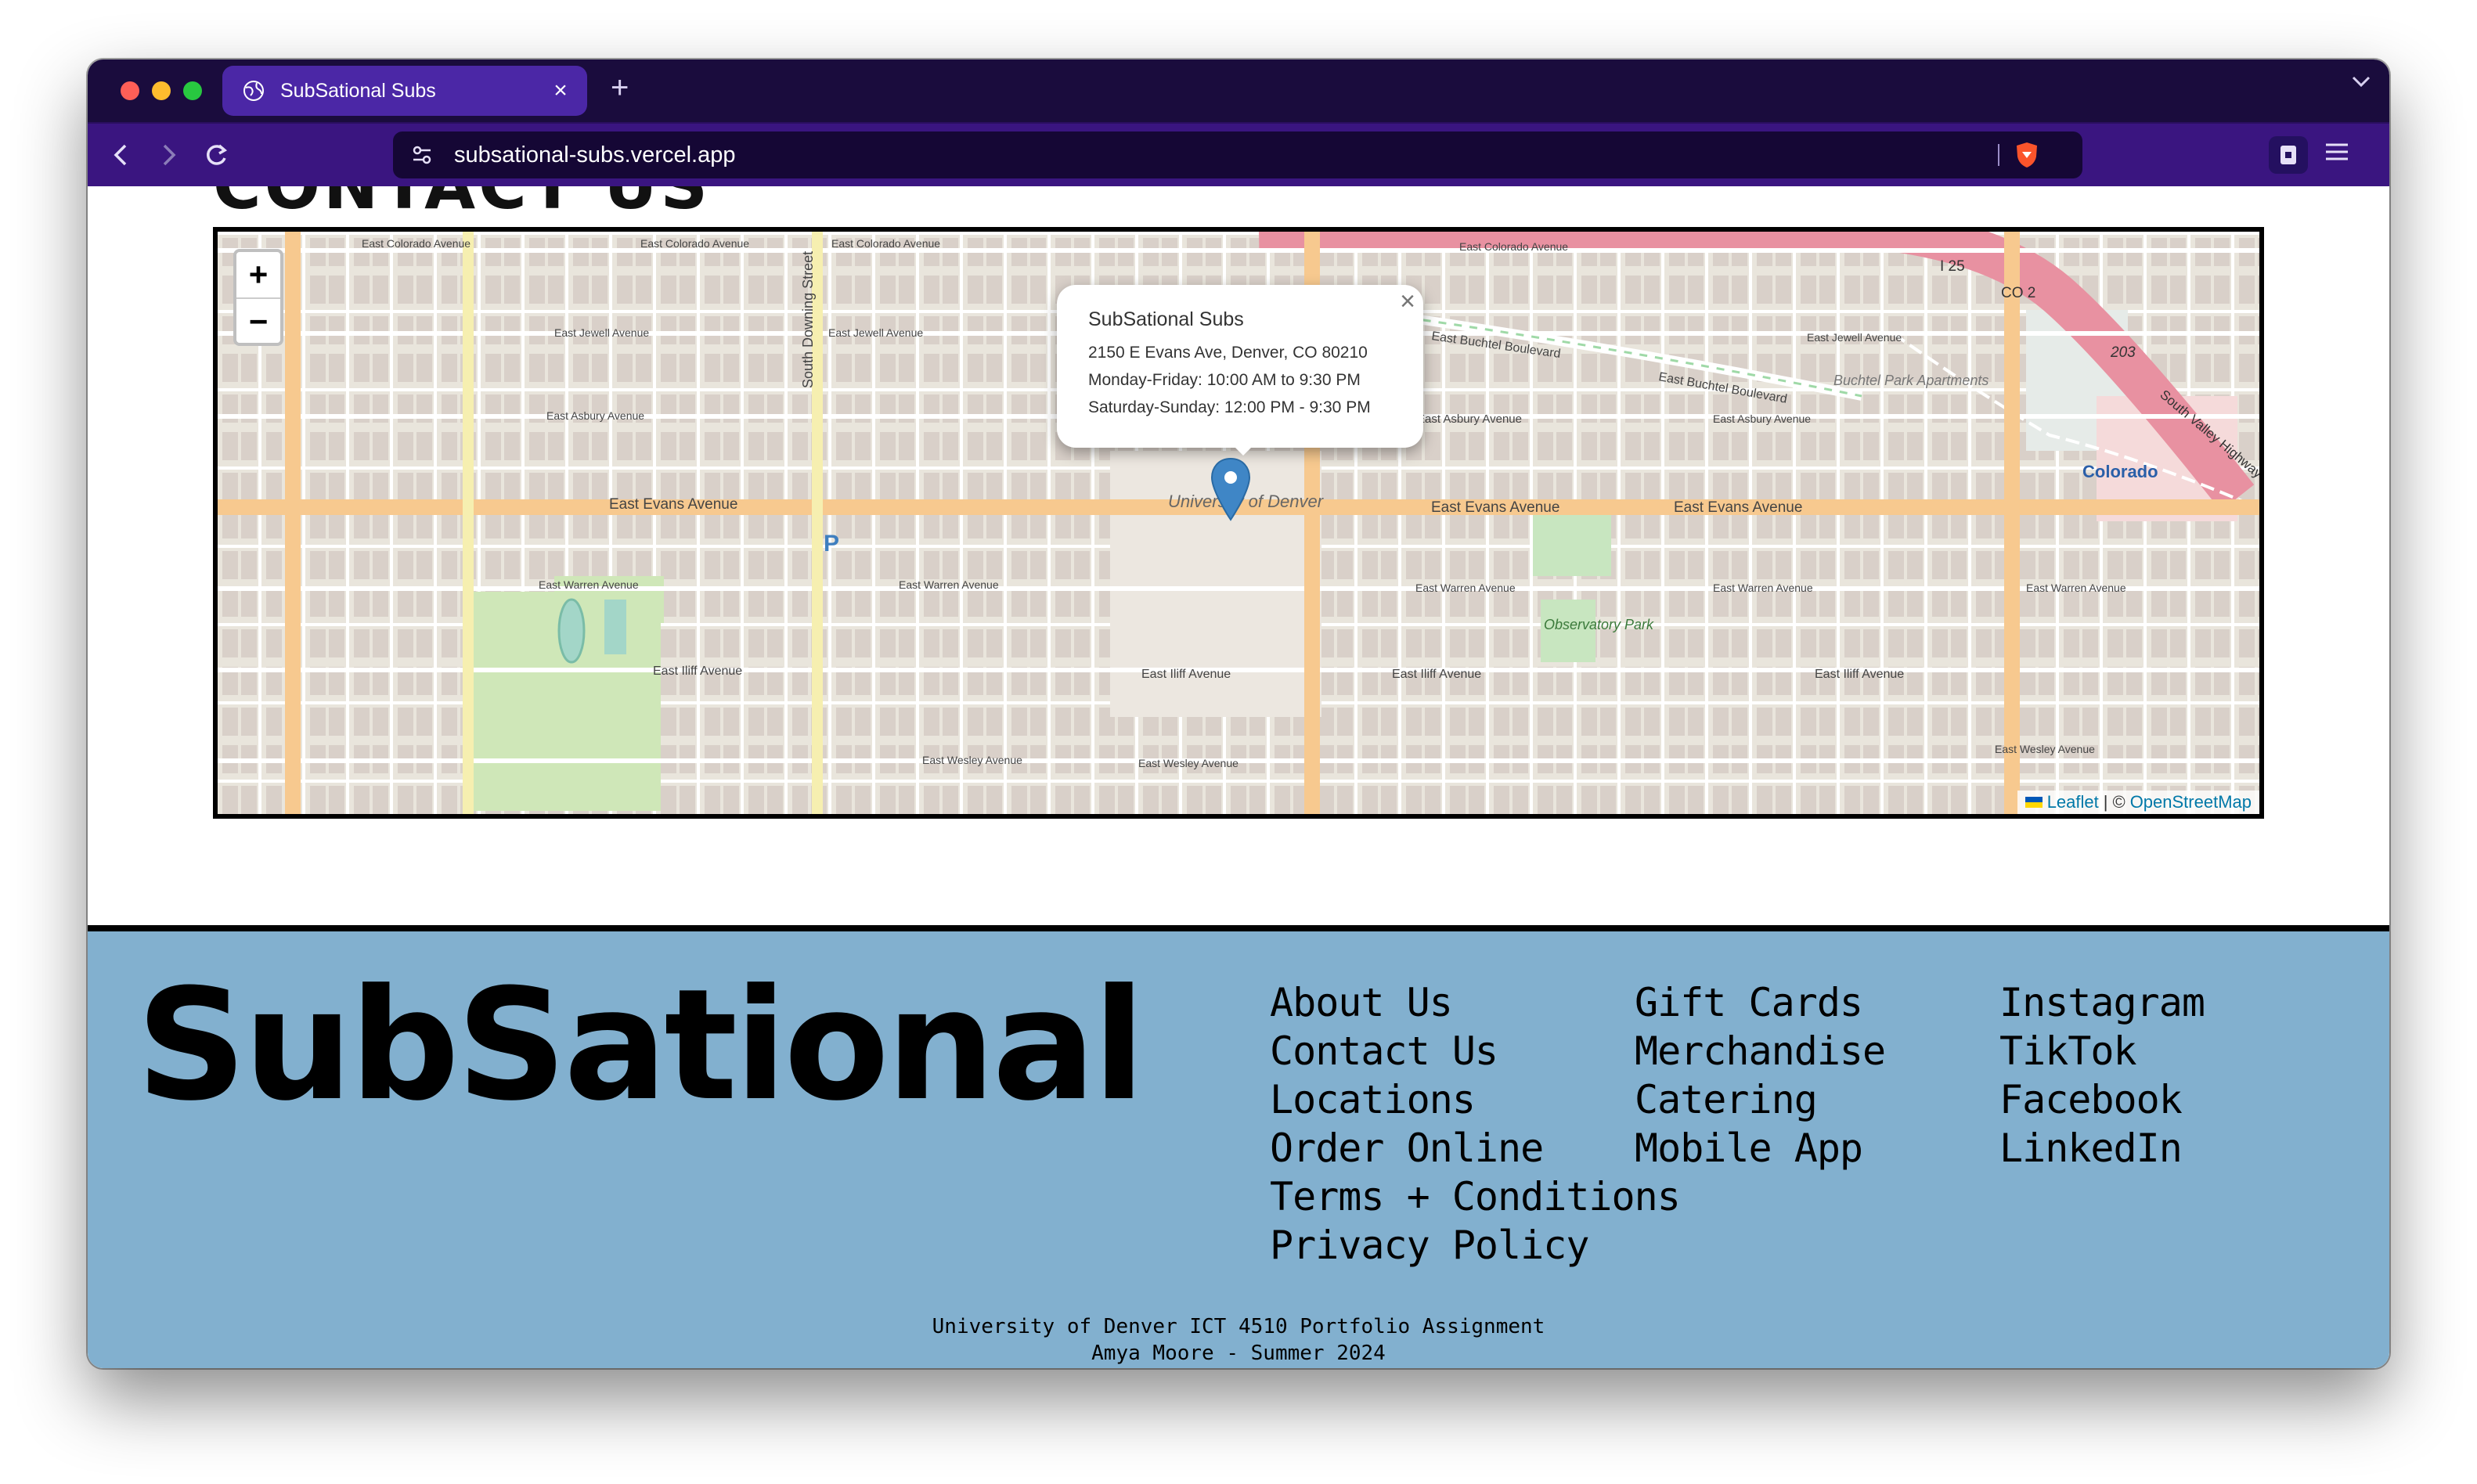 This screenshot has height=1484, width=2477. Describe the element at coordinates (253, 91) in the screenshot. I see `globe-icon` at that location.